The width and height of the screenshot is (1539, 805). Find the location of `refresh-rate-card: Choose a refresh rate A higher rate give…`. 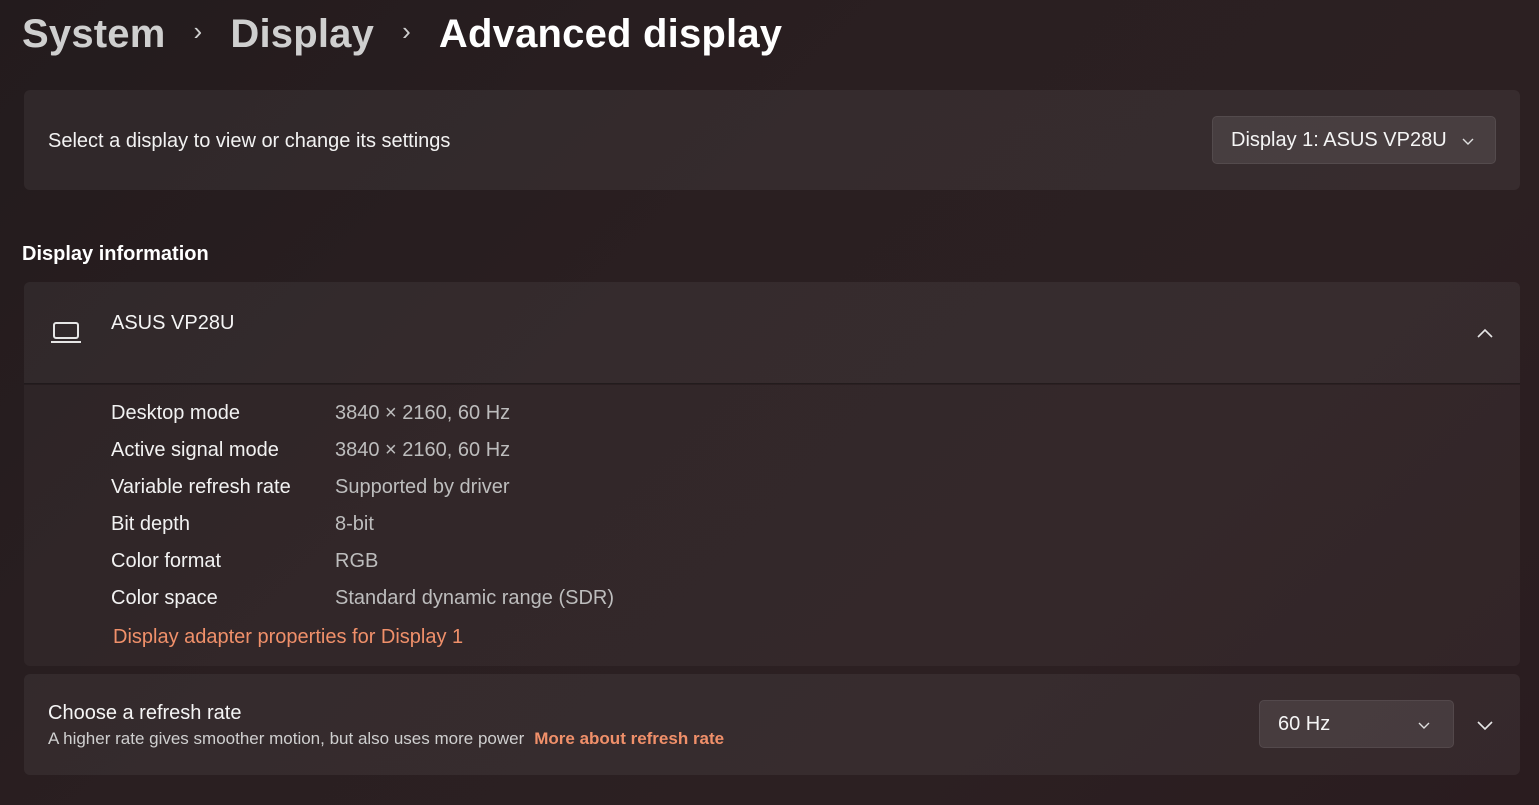

refresh-rate-card: Choose a refresh rate A higher rate give… is located at coordinates (772, 724).